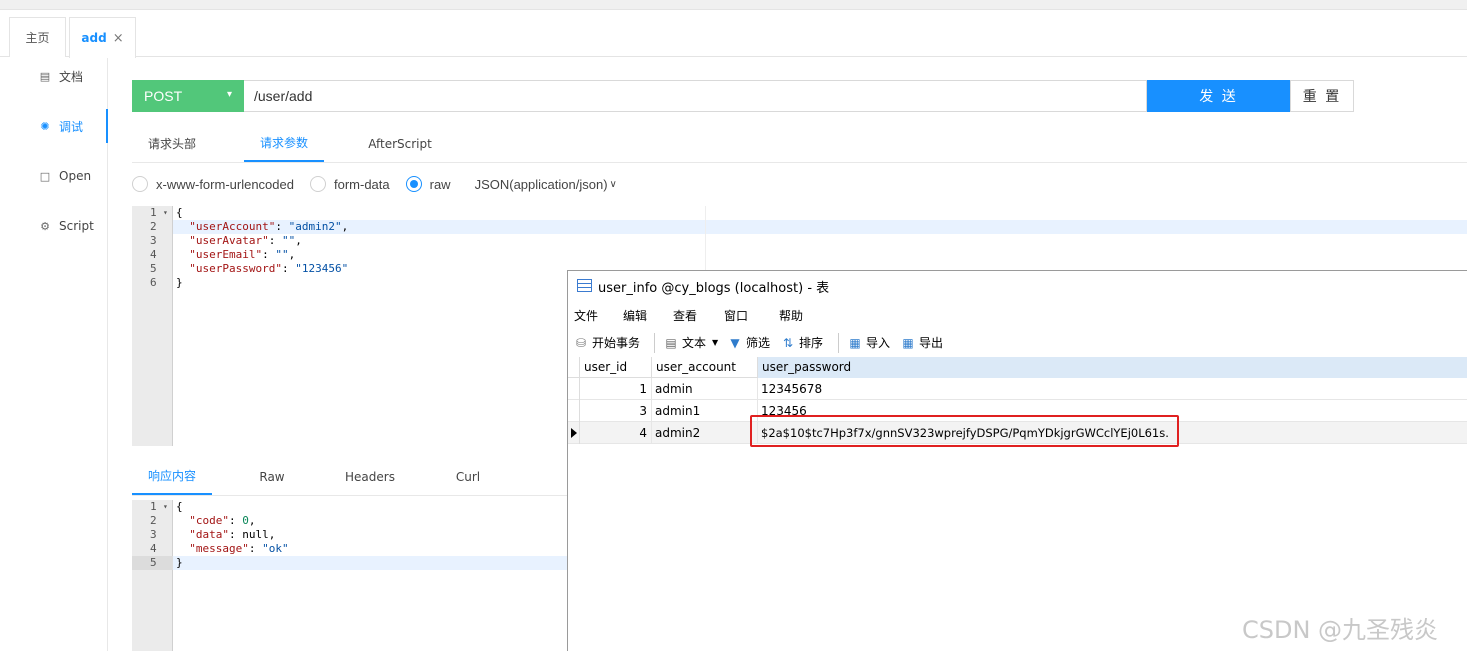  I want to click on menu-view: 查看, so click(685, 315).